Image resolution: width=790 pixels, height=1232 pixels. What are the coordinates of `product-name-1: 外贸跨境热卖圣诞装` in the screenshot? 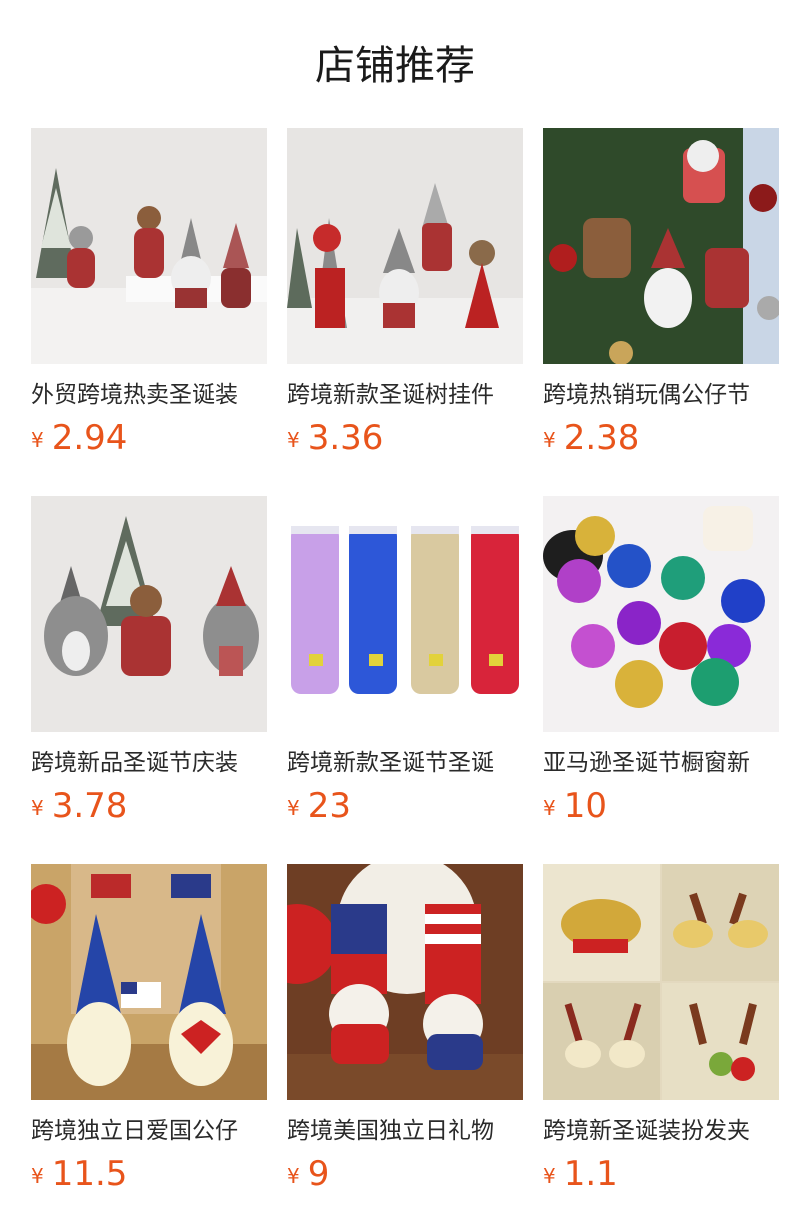 It's located at (149, 395).